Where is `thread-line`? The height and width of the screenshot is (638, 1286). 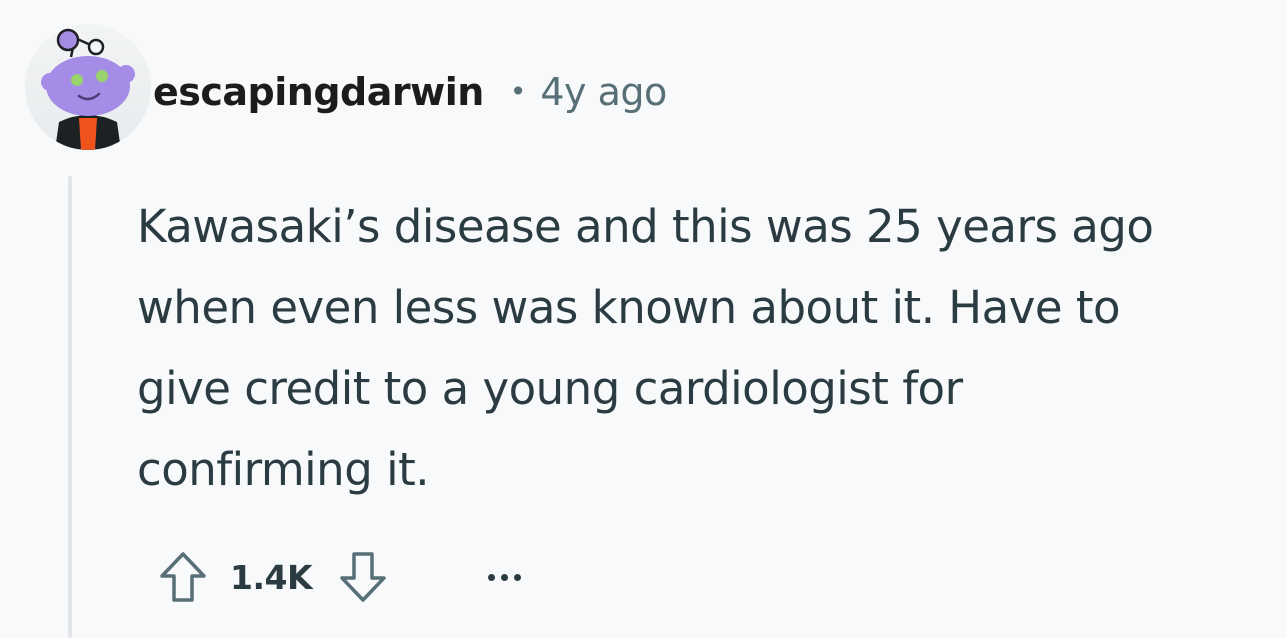
thread-line is located at coordinates (70, 407).